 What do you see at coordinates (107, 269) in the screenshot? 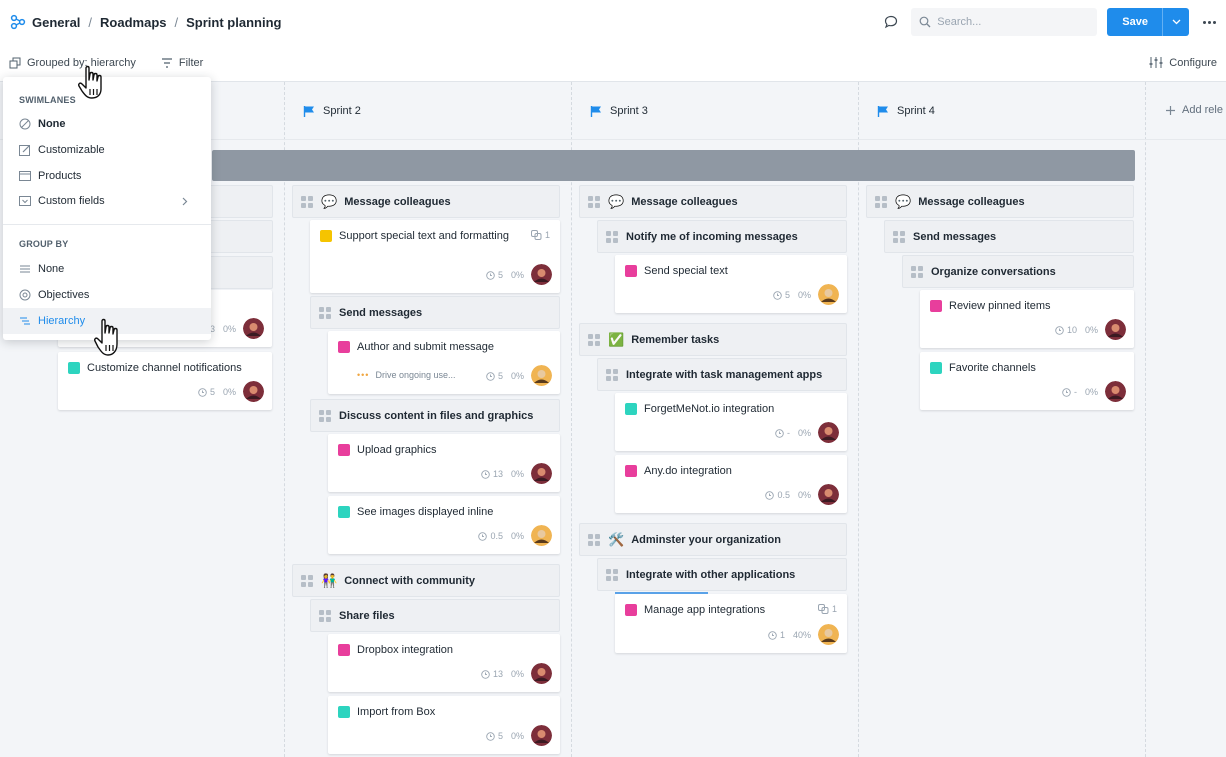
I see `groupby-option-none: None` at bounding box center [107, 269].